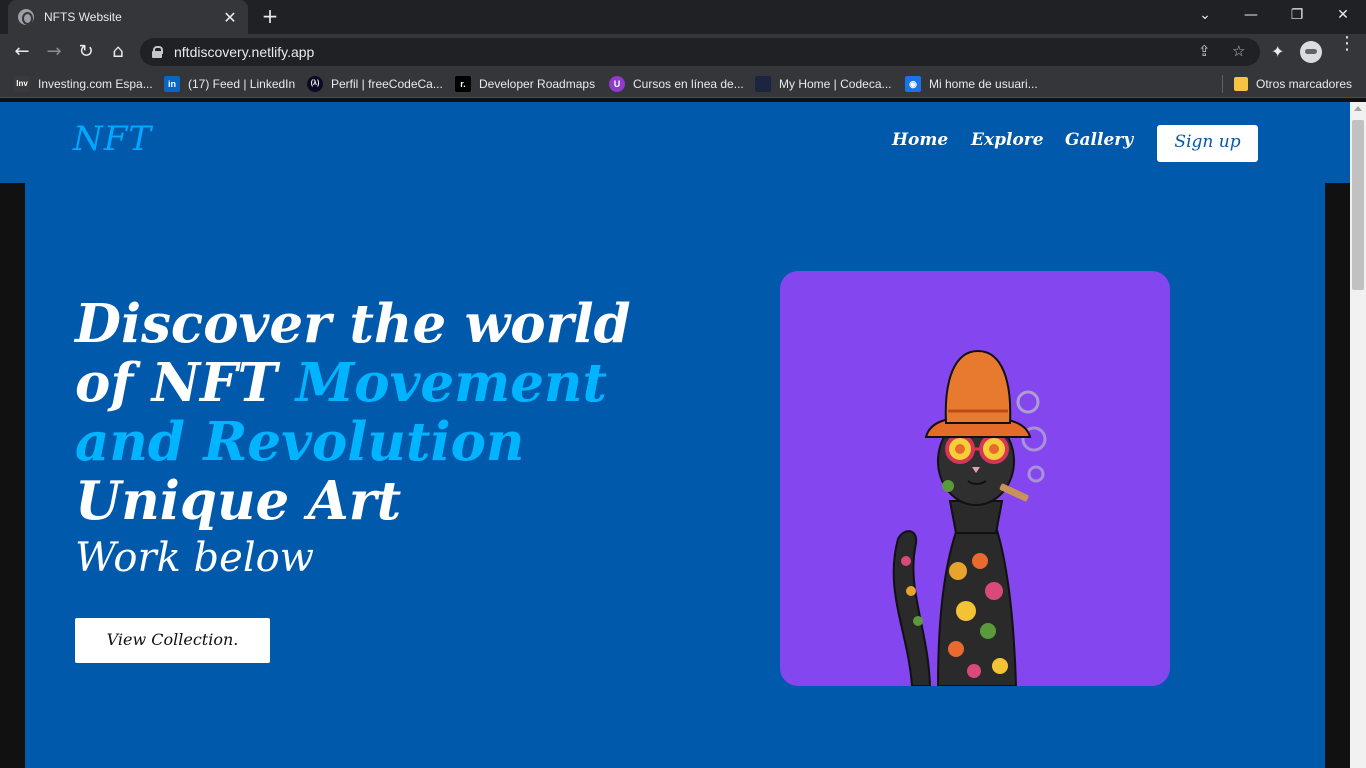  Describe the element at coordinates (242, 84) in the screenshot. I see `bookmark-label: (17) Feed | LinkedIn` at that location.